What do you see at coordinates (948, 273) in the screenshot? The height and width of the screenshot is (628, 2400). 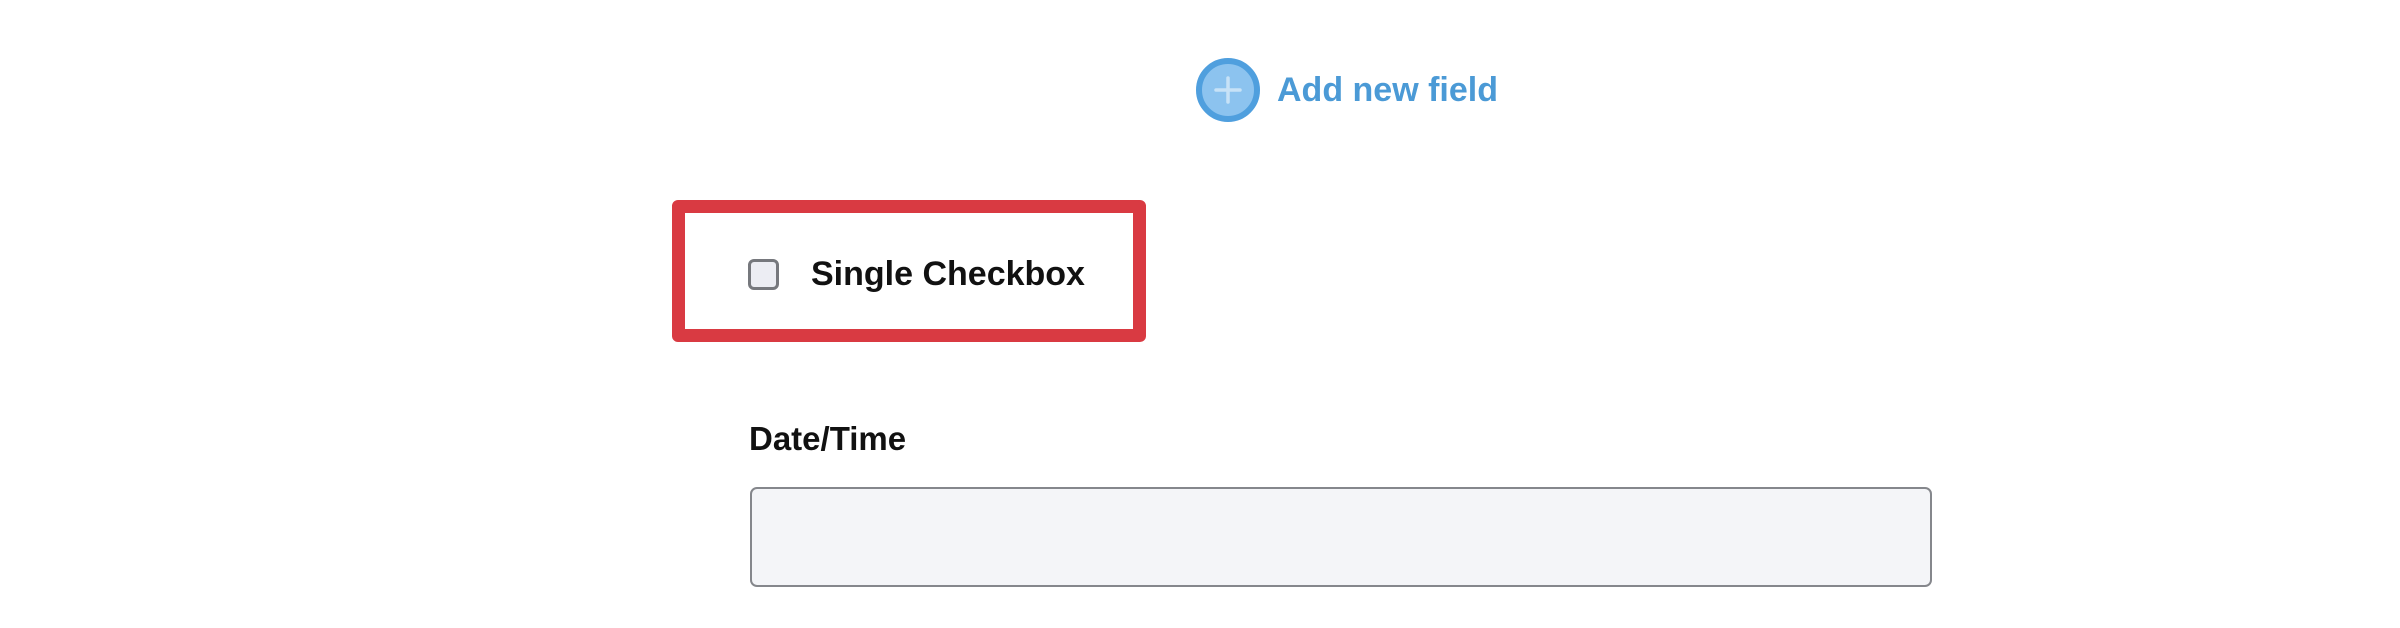 I see `single-checkbox-label: Single Checkbox` at bounding box center [948, 273].